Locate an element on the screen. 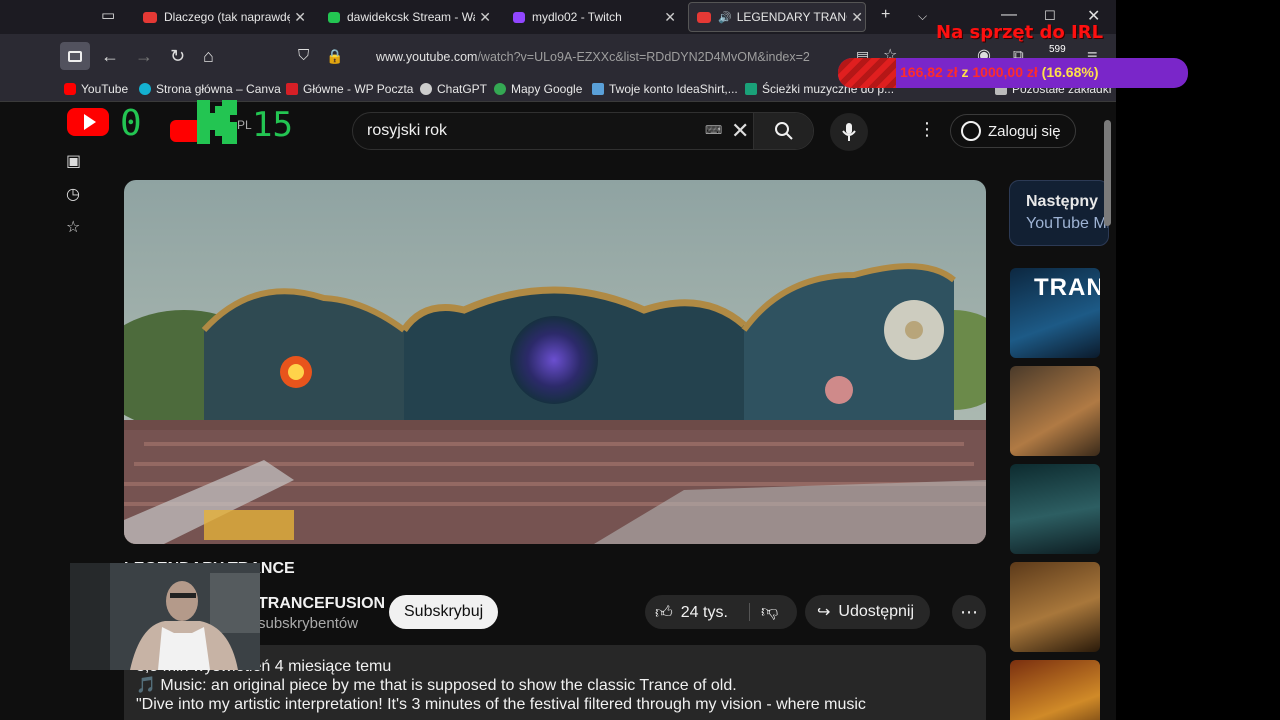  like-dislike-group: 👍︎ 24 tys. 👎︎ is located at coordinates (721, 612).